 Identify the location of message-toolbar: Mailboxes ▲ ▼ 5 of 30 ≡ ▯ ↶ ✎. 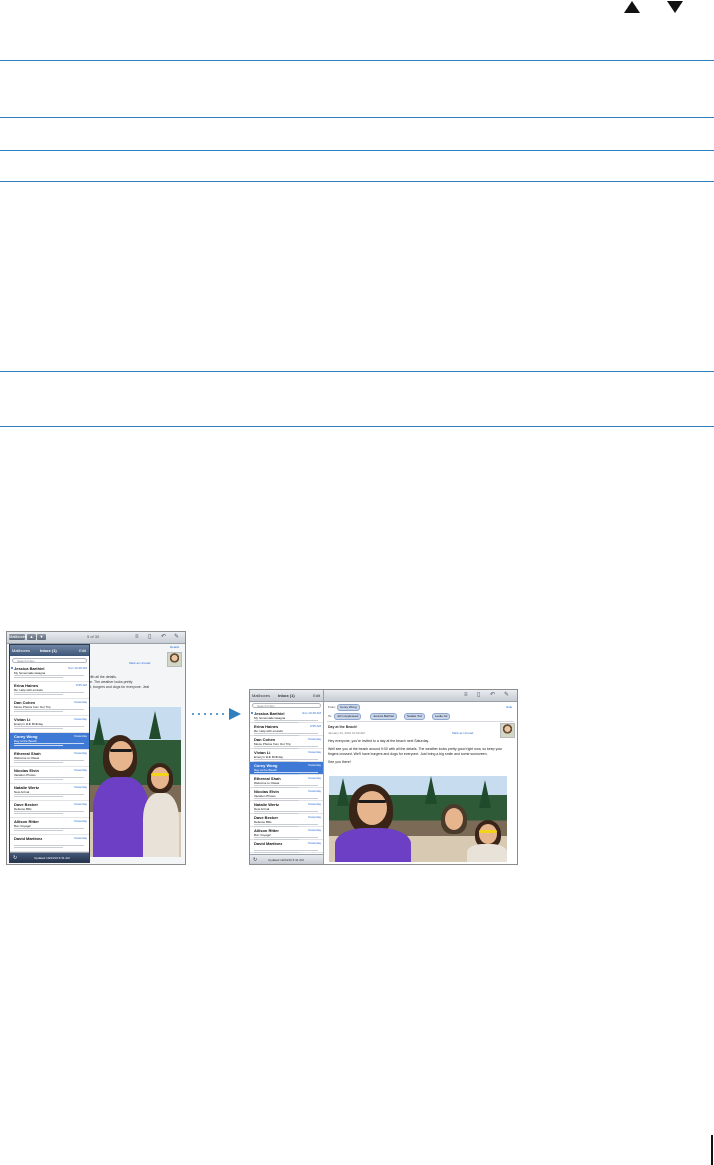
(96, 638).